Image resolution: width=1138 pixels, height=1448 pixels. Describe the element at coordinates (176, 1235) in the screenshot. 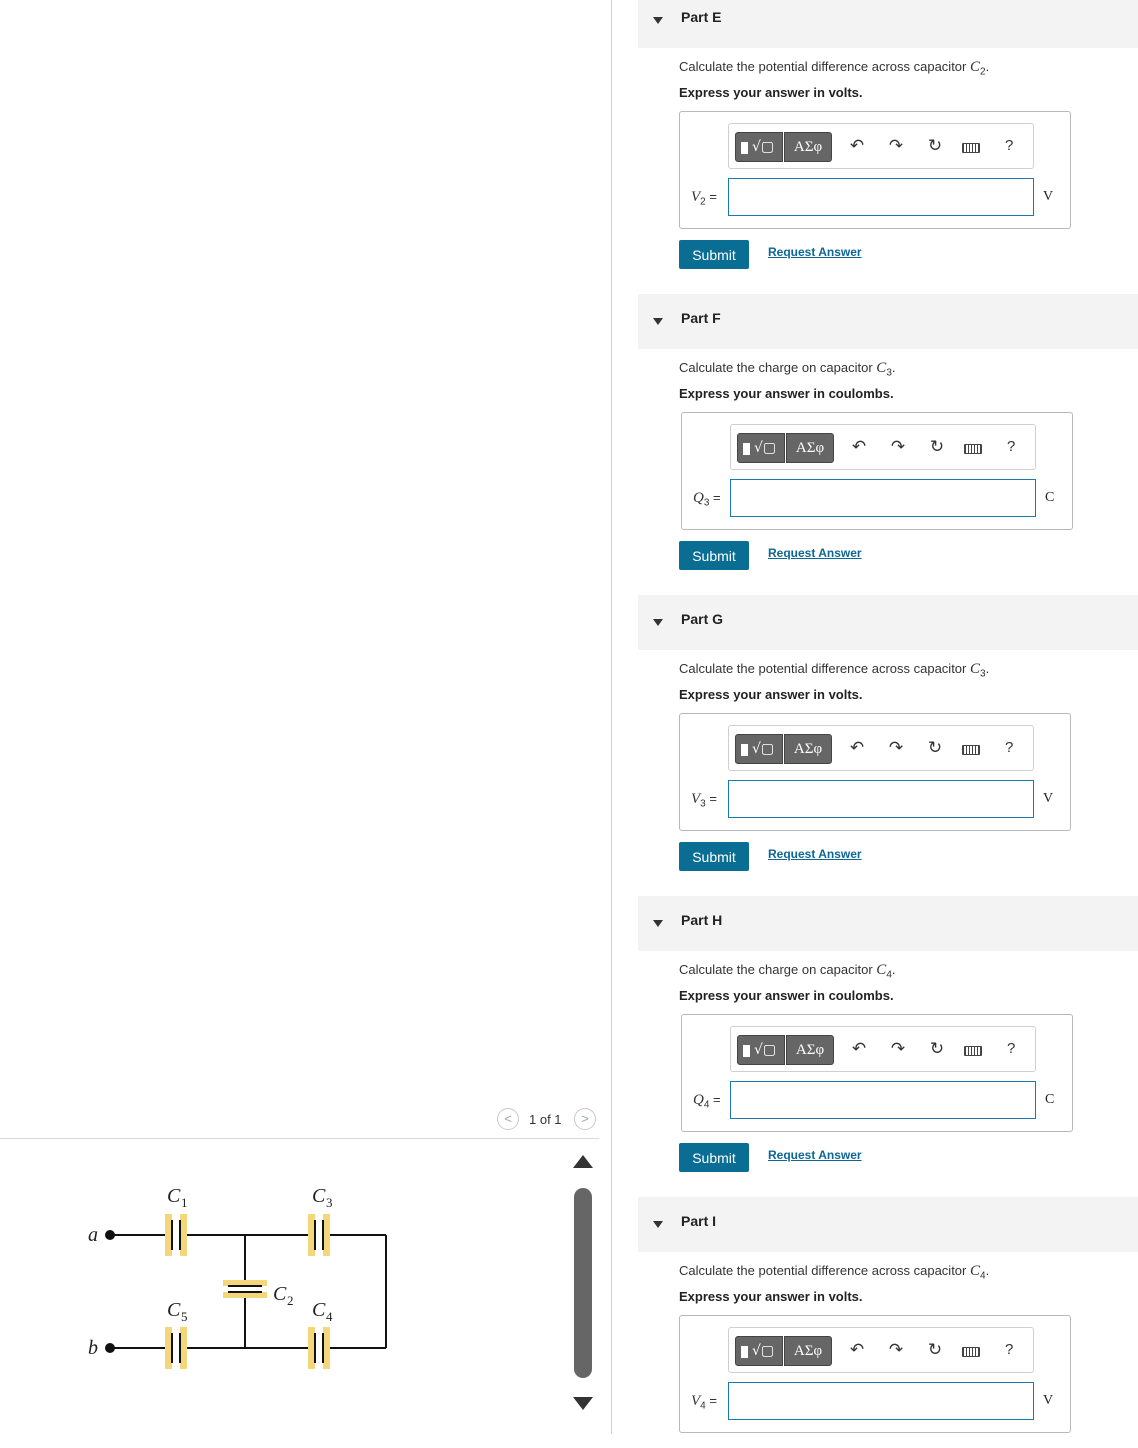

I see `capacitor-c1` at that location.